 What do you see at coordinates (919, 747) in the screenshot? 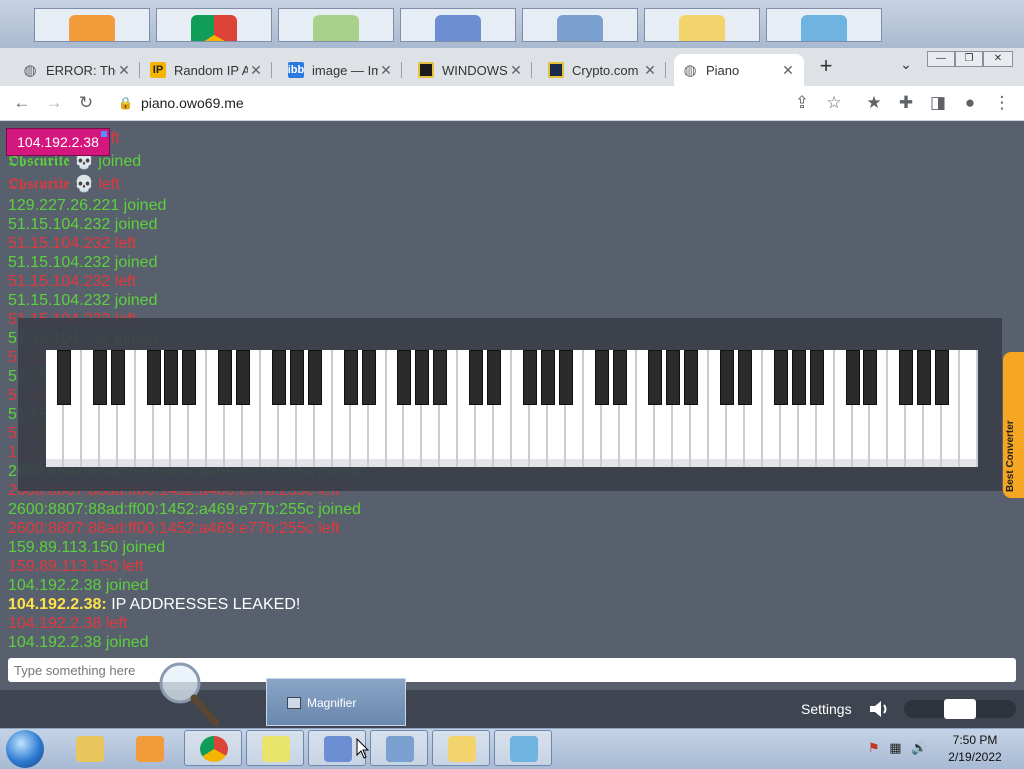
I see `tray-volume-icon: 🔊` at bounding box center [919, 747].